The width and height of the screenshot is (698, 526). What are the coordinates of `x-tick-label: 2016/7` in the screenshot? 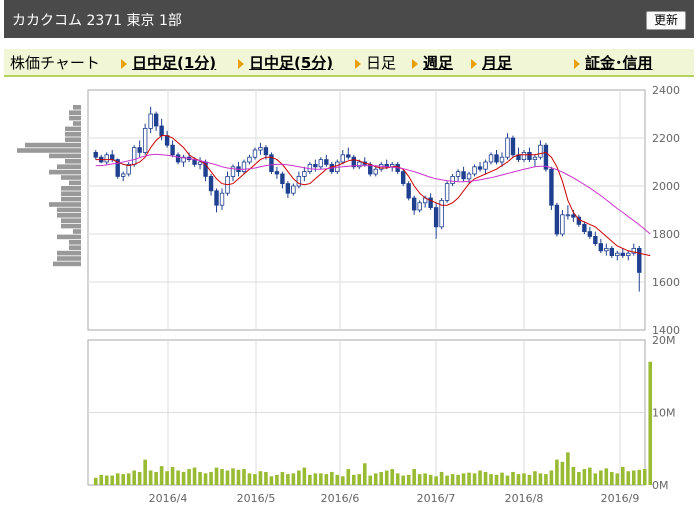 It's located at (436, 498).